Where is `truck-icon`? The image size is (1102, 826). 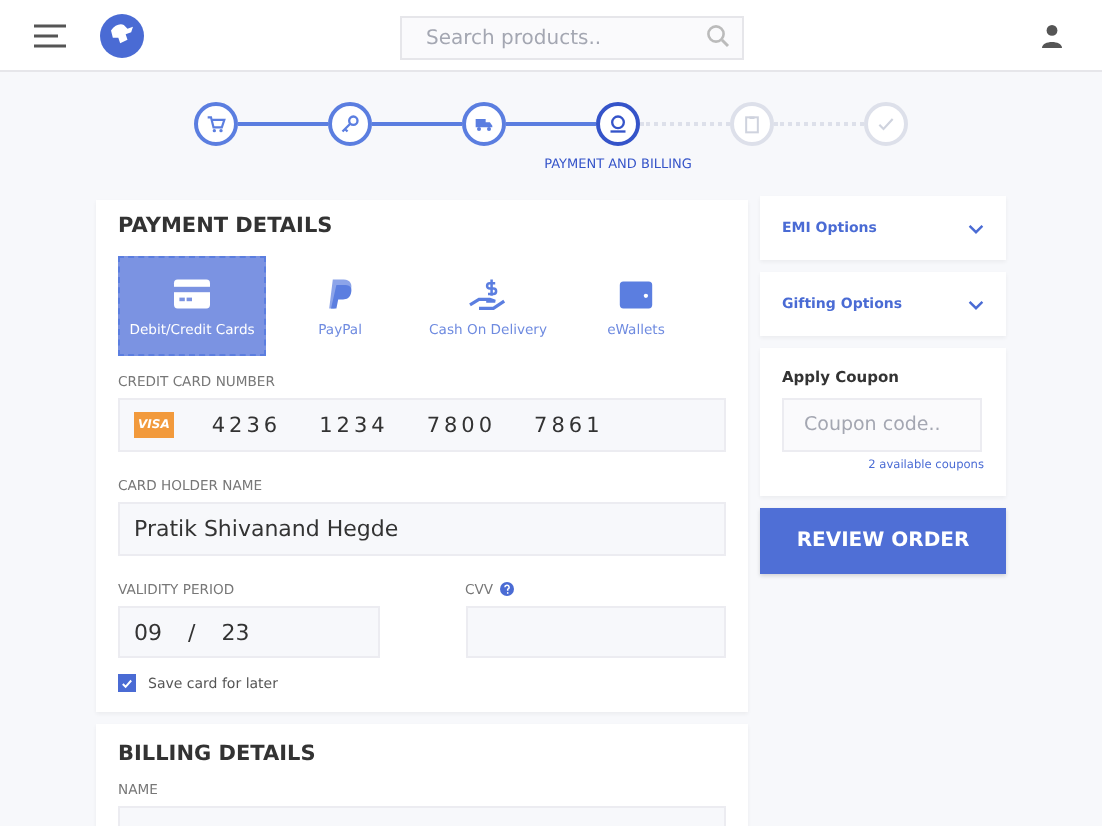
truck-icon is located at coordinates (484, 124).